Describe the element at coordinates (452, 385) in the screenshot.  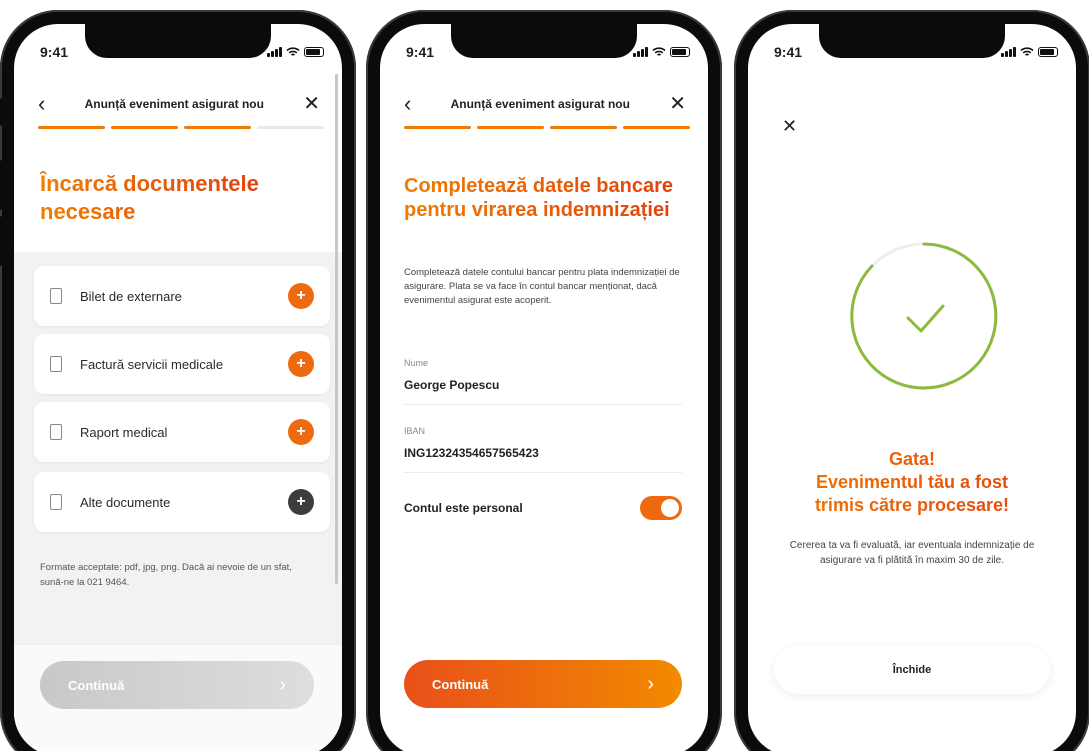
I see `name-value: George Popescu` at that location.